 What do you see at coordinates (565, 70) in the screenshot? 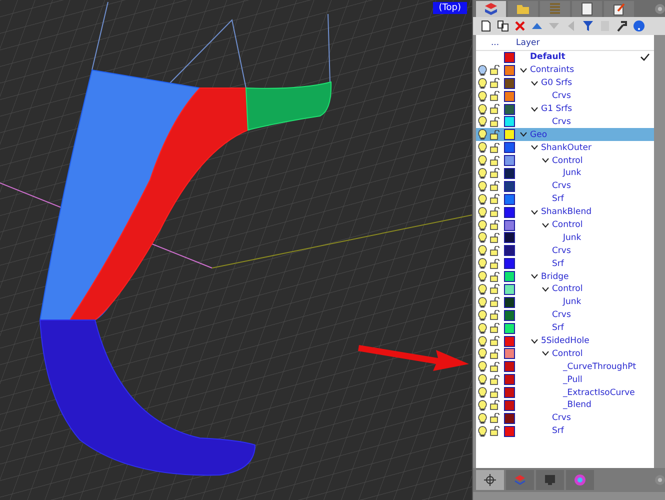
I see `layer-row: Contraints` at bounding box center [565, 70].